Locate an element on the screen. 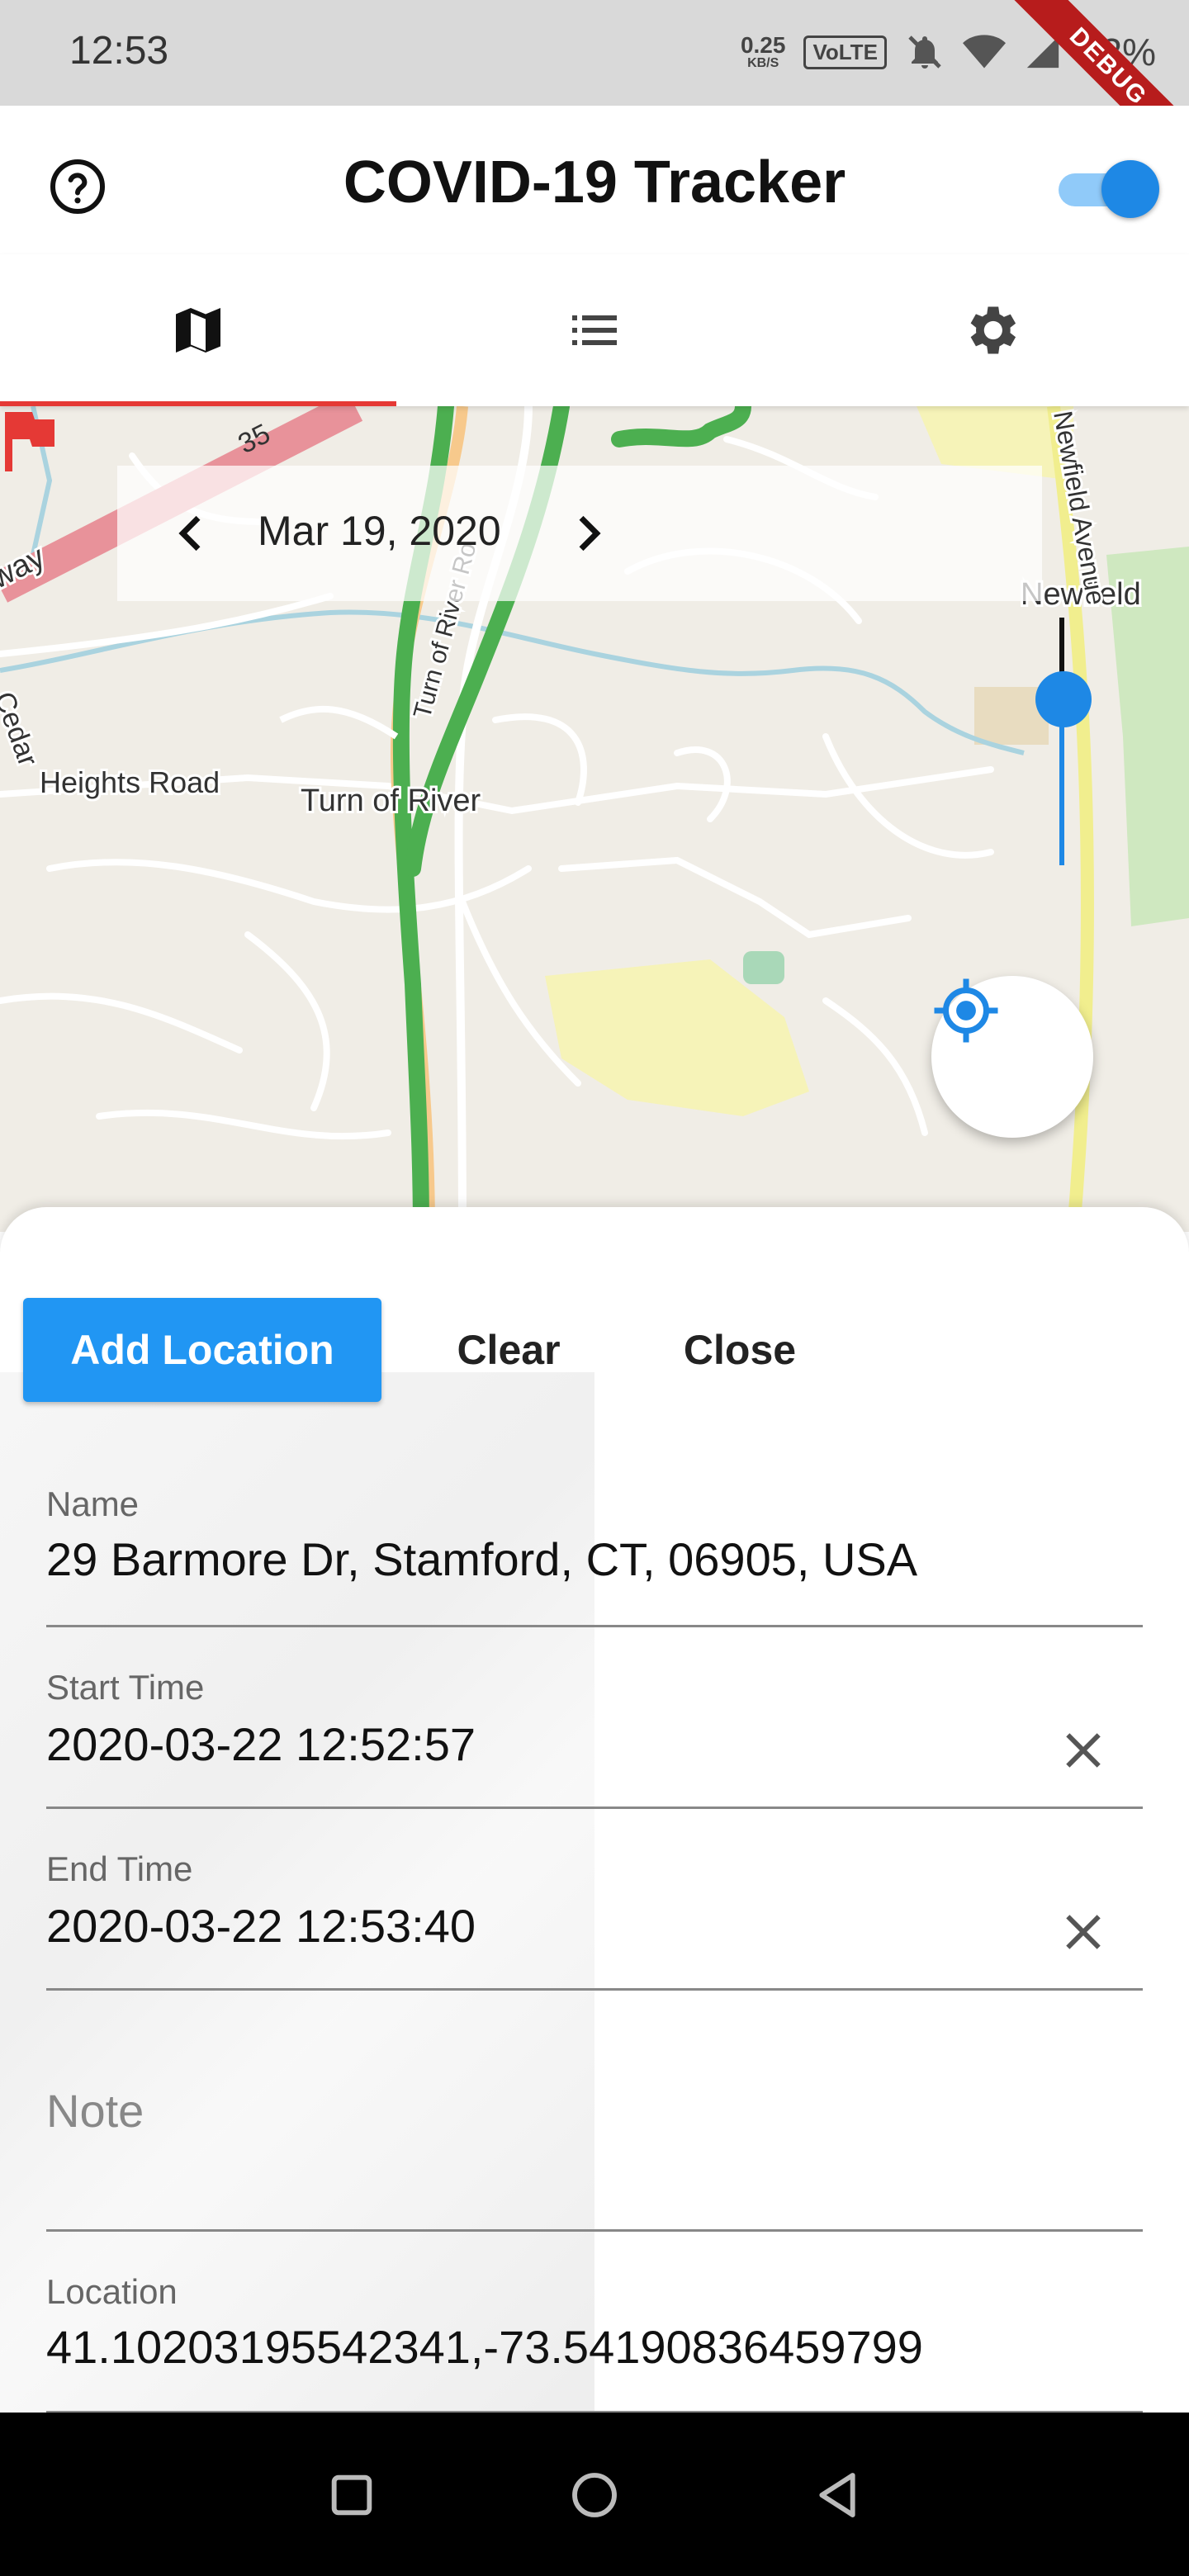 The width and height of the screenshot is (1189, 2576). page-title: COVID-19 Tracker is located at coordinates (594, 182).